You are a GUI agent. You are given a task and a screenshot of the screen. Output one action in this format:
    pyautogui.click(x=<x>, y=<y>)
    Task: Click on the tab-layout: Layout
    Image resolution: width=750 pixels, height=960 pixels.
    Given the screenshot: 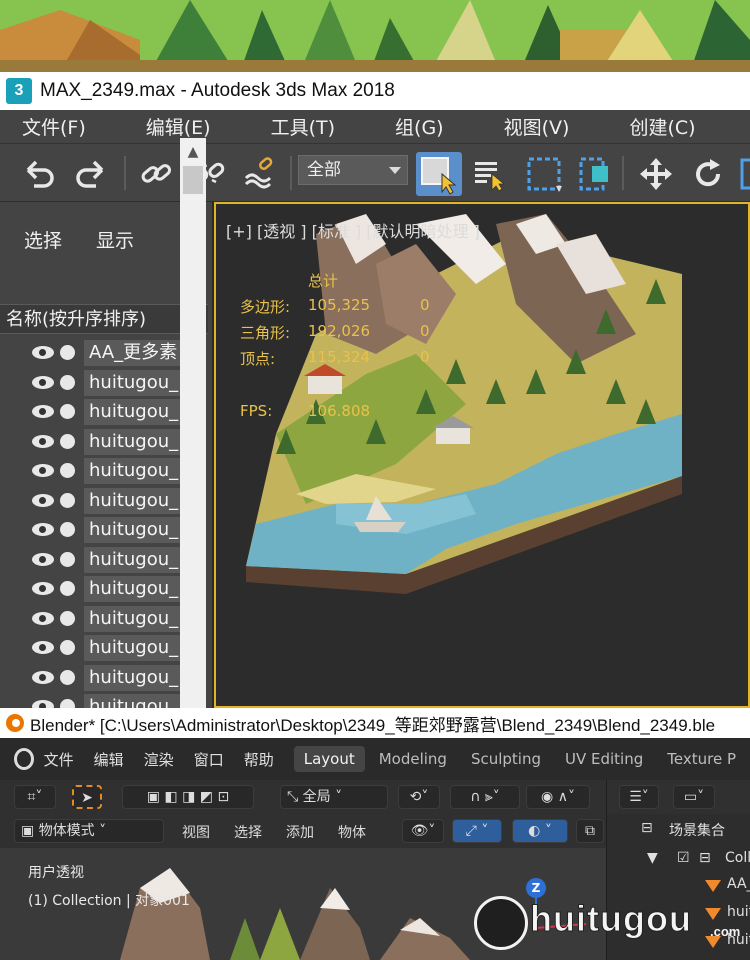 What is the action you would take?
    pyautogui.click(x=329, y=759)
    